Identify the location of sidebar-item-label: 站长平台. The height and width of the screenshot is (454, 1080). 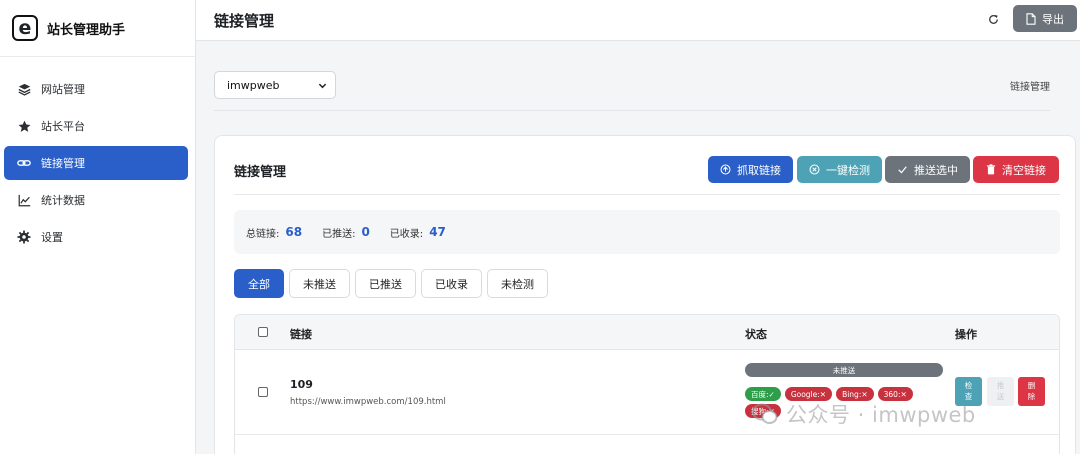
(63, 126).